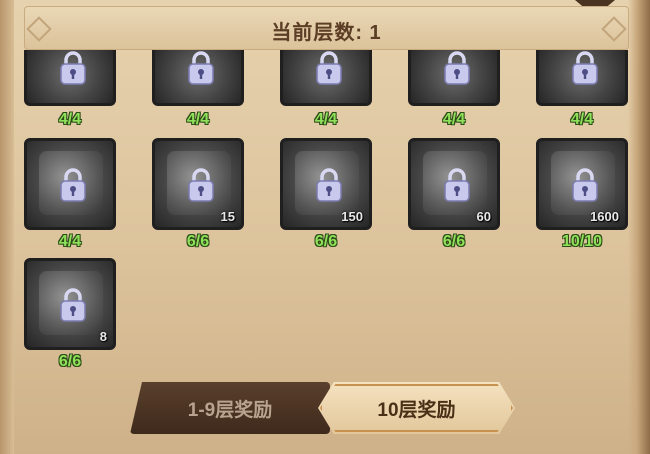 The height and width of the screenshot is (454, 650). Describe the element at coordinates (227, 216) in the screenshot. I see `item-quantity: 15` at that location.